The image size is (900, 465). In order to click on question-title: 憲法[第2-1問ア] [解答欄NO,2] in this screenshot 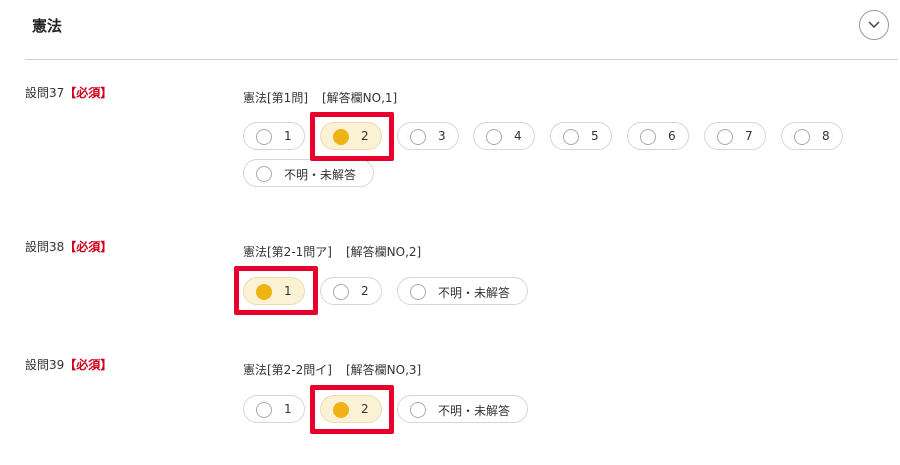, I will do `click(332, 252)`.